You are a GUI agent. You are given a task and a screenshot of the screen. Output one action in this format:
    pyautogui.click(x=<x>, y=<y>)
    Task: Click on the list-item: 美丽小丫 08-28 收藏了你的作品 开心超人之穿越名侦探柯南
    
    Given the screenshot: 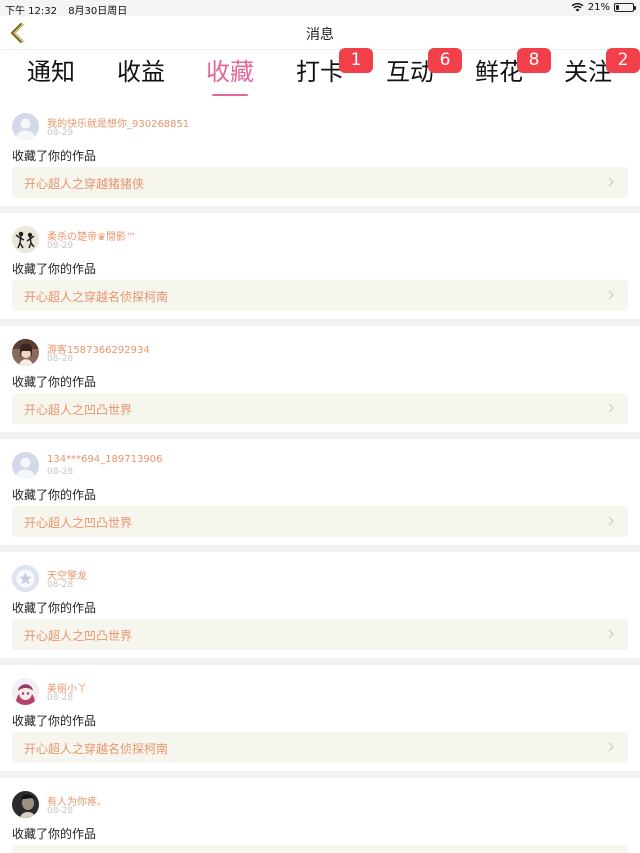 What is the action you would take?
    pyautogui.click(x=320, y=718)
    